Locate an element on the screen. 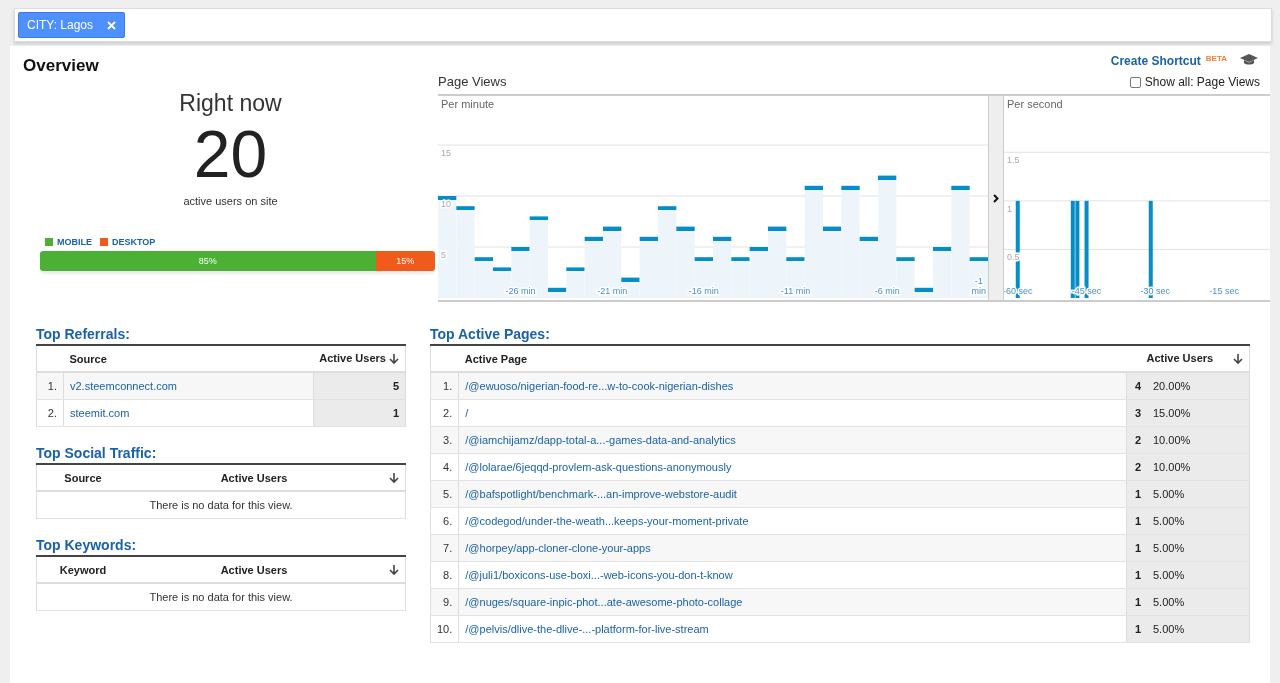 This screenshot has width=1280, height=683. section-title: Top Social Traffic: is located at coordinates (97, 453).